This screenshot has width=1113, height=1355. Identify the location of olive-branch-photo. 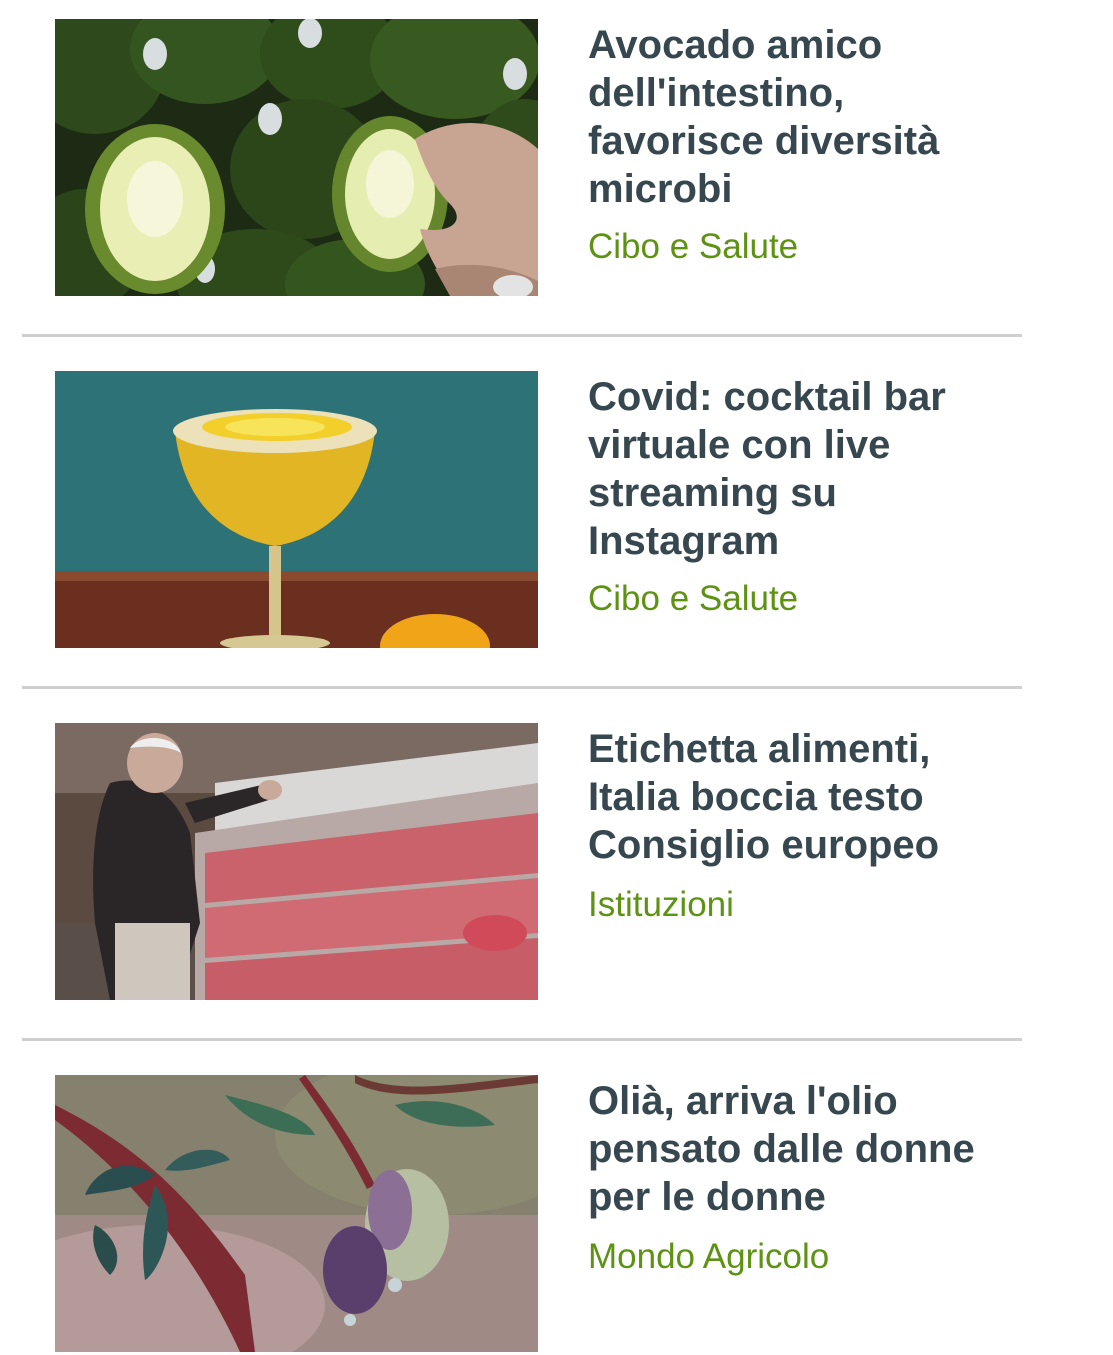
(296, 1213).